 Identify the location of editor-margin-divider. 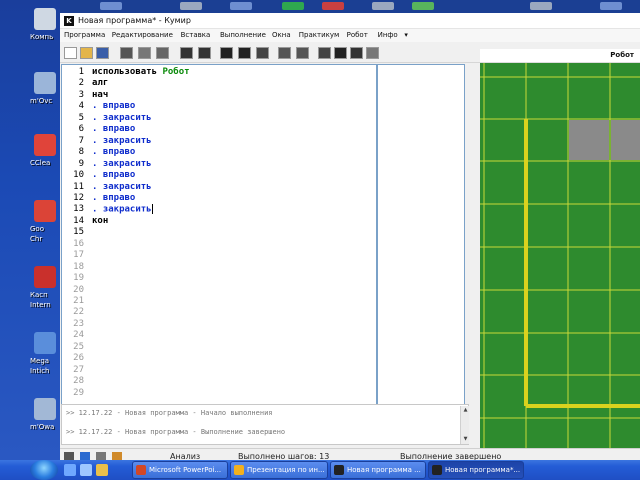
(377, 235).